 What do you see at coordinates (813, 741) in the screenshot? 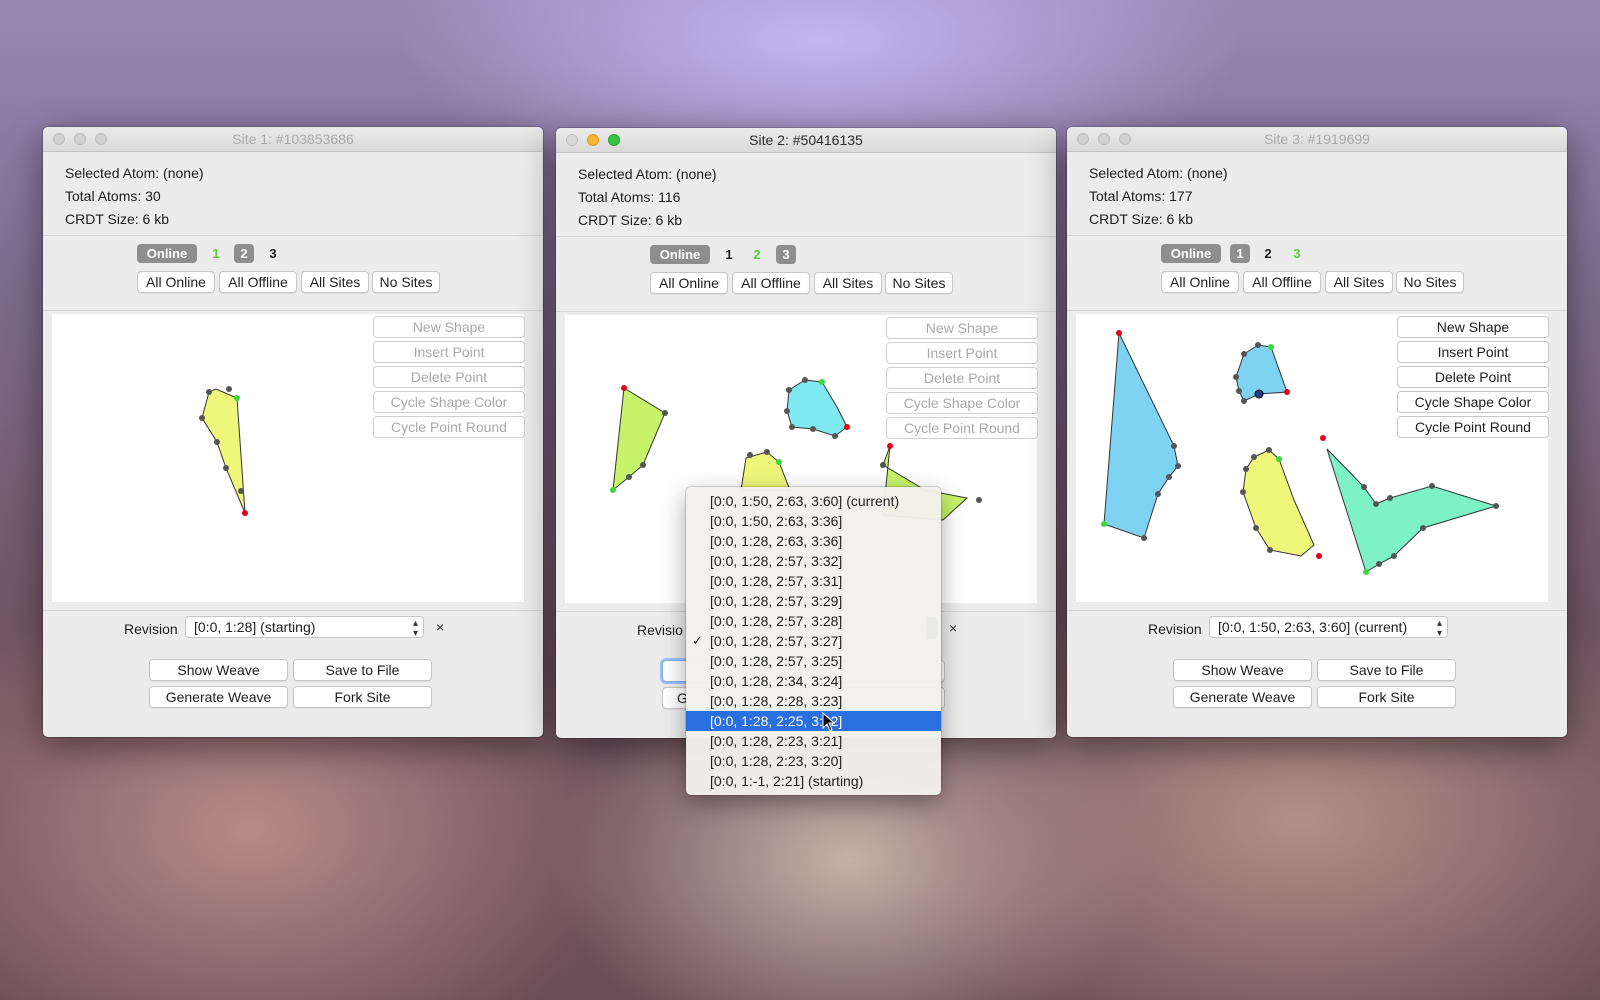
I see `revision-menu-item: [0:0, 1:28, 2:23, 3:21]` at bounding box center [813, 741].